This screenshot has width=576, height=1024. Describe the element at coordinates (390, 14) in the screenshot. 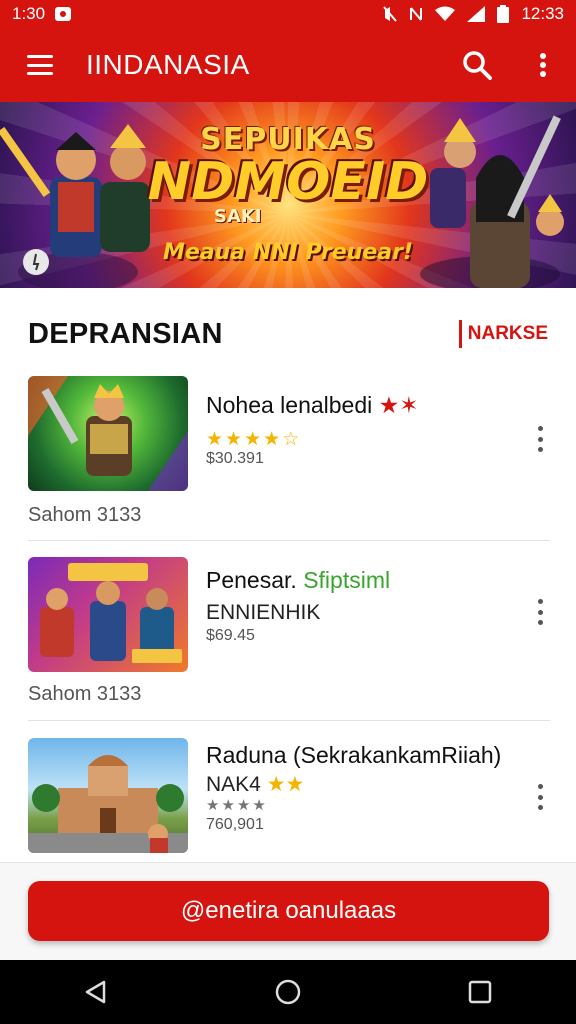

I see `mute-icon` at that location.